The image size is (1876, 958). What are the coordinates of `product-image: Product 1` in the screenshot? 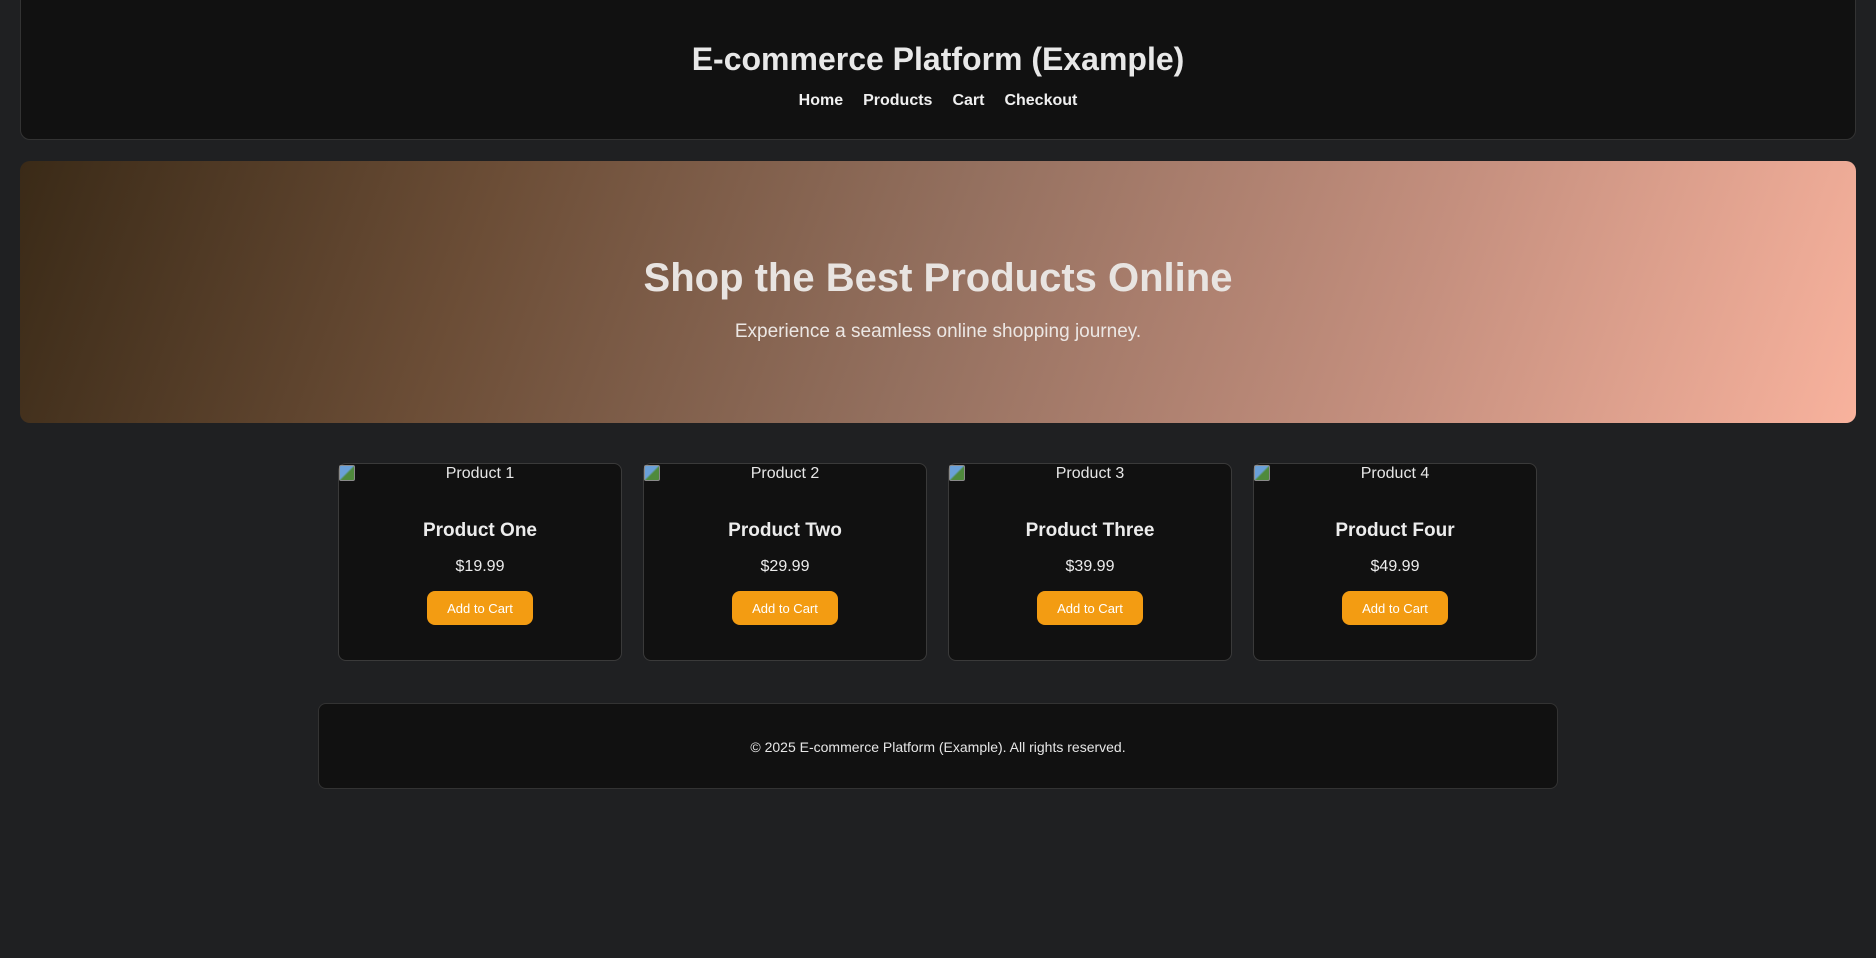 It's located at (480, 474).